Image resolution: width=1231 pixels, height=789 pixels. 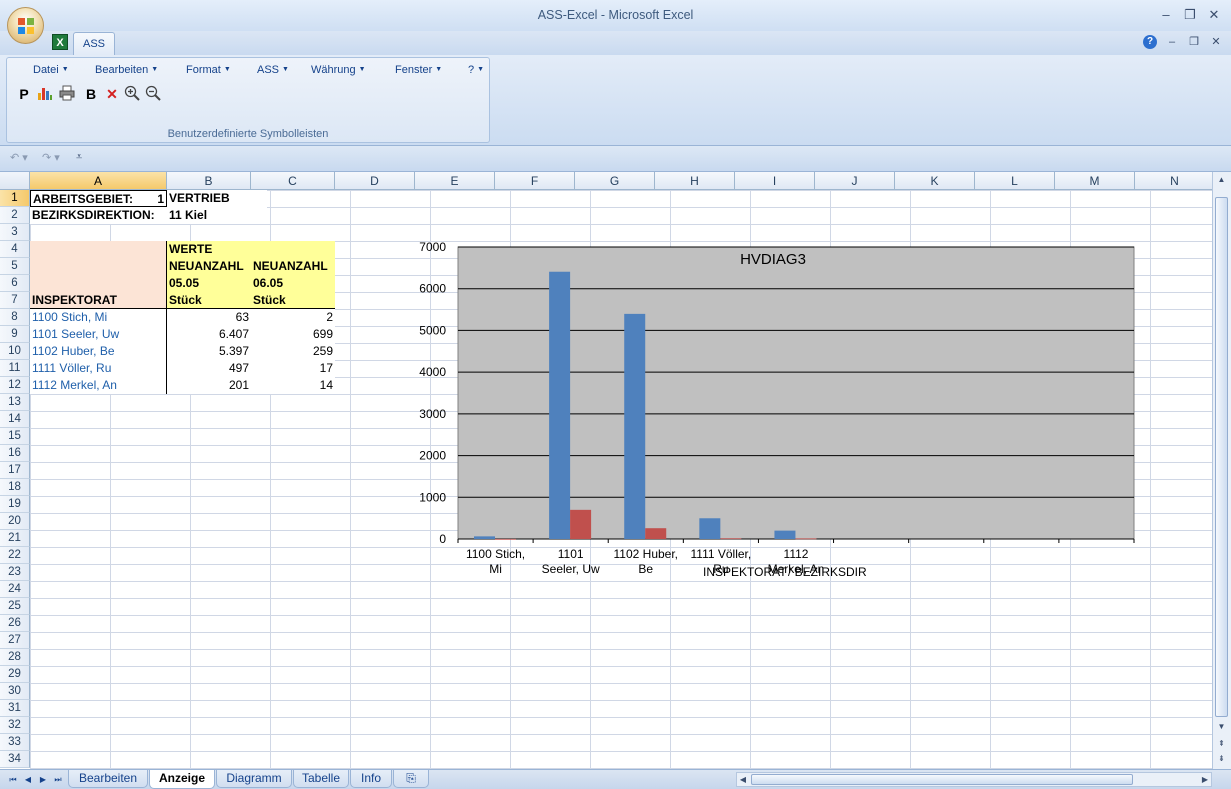 I want to click on value-neuanzahl-0505: 5.397, so click(x=209, y=351).